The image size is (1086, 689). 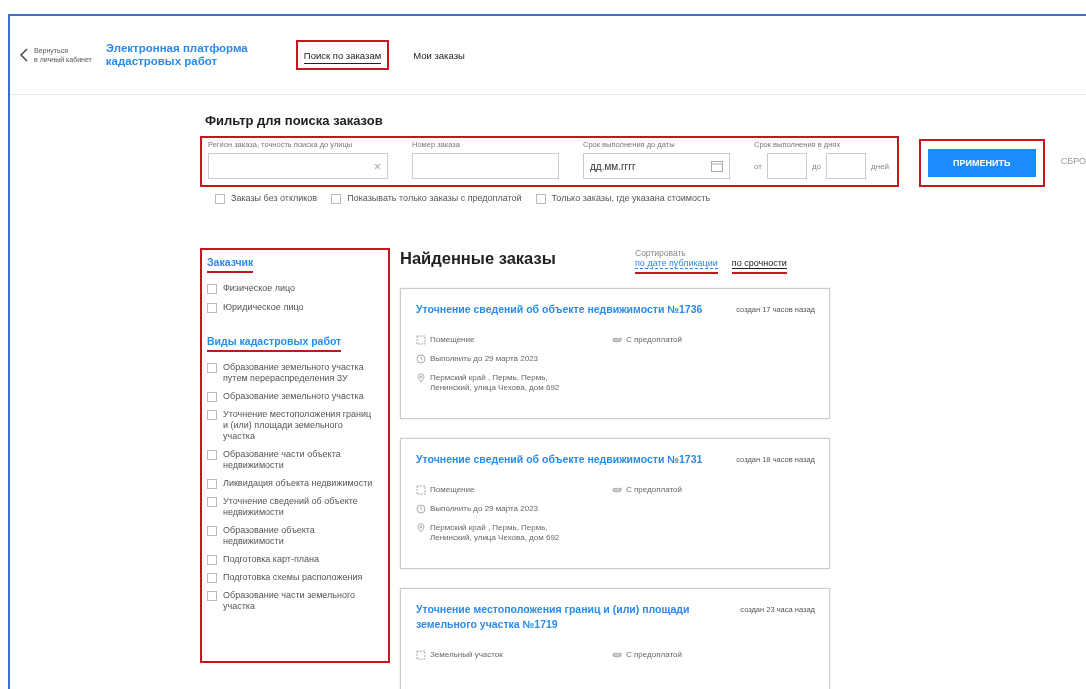 What do you see at coordinates (294, 483) in the screenshot?
I see `checkbox-option: Ликвидация объекта недвижимости` at bounding box center [294, 483].